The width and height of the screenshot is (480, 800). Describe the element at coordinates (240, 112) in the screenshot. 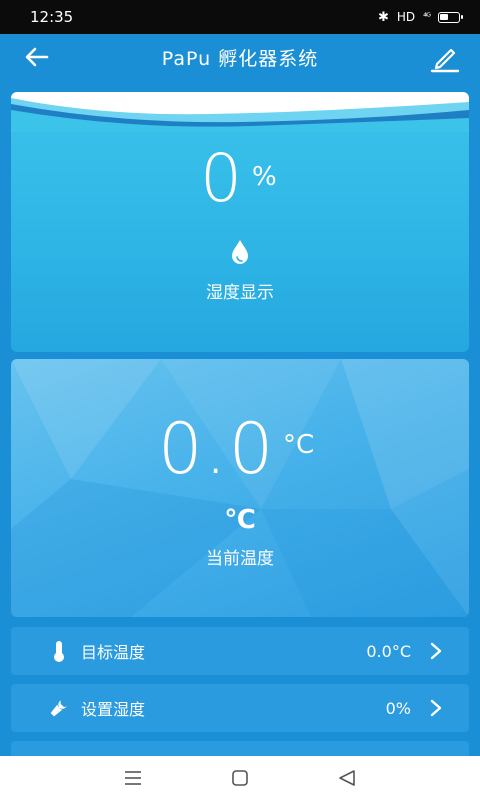

I see `water-wave-decoration` at that location.